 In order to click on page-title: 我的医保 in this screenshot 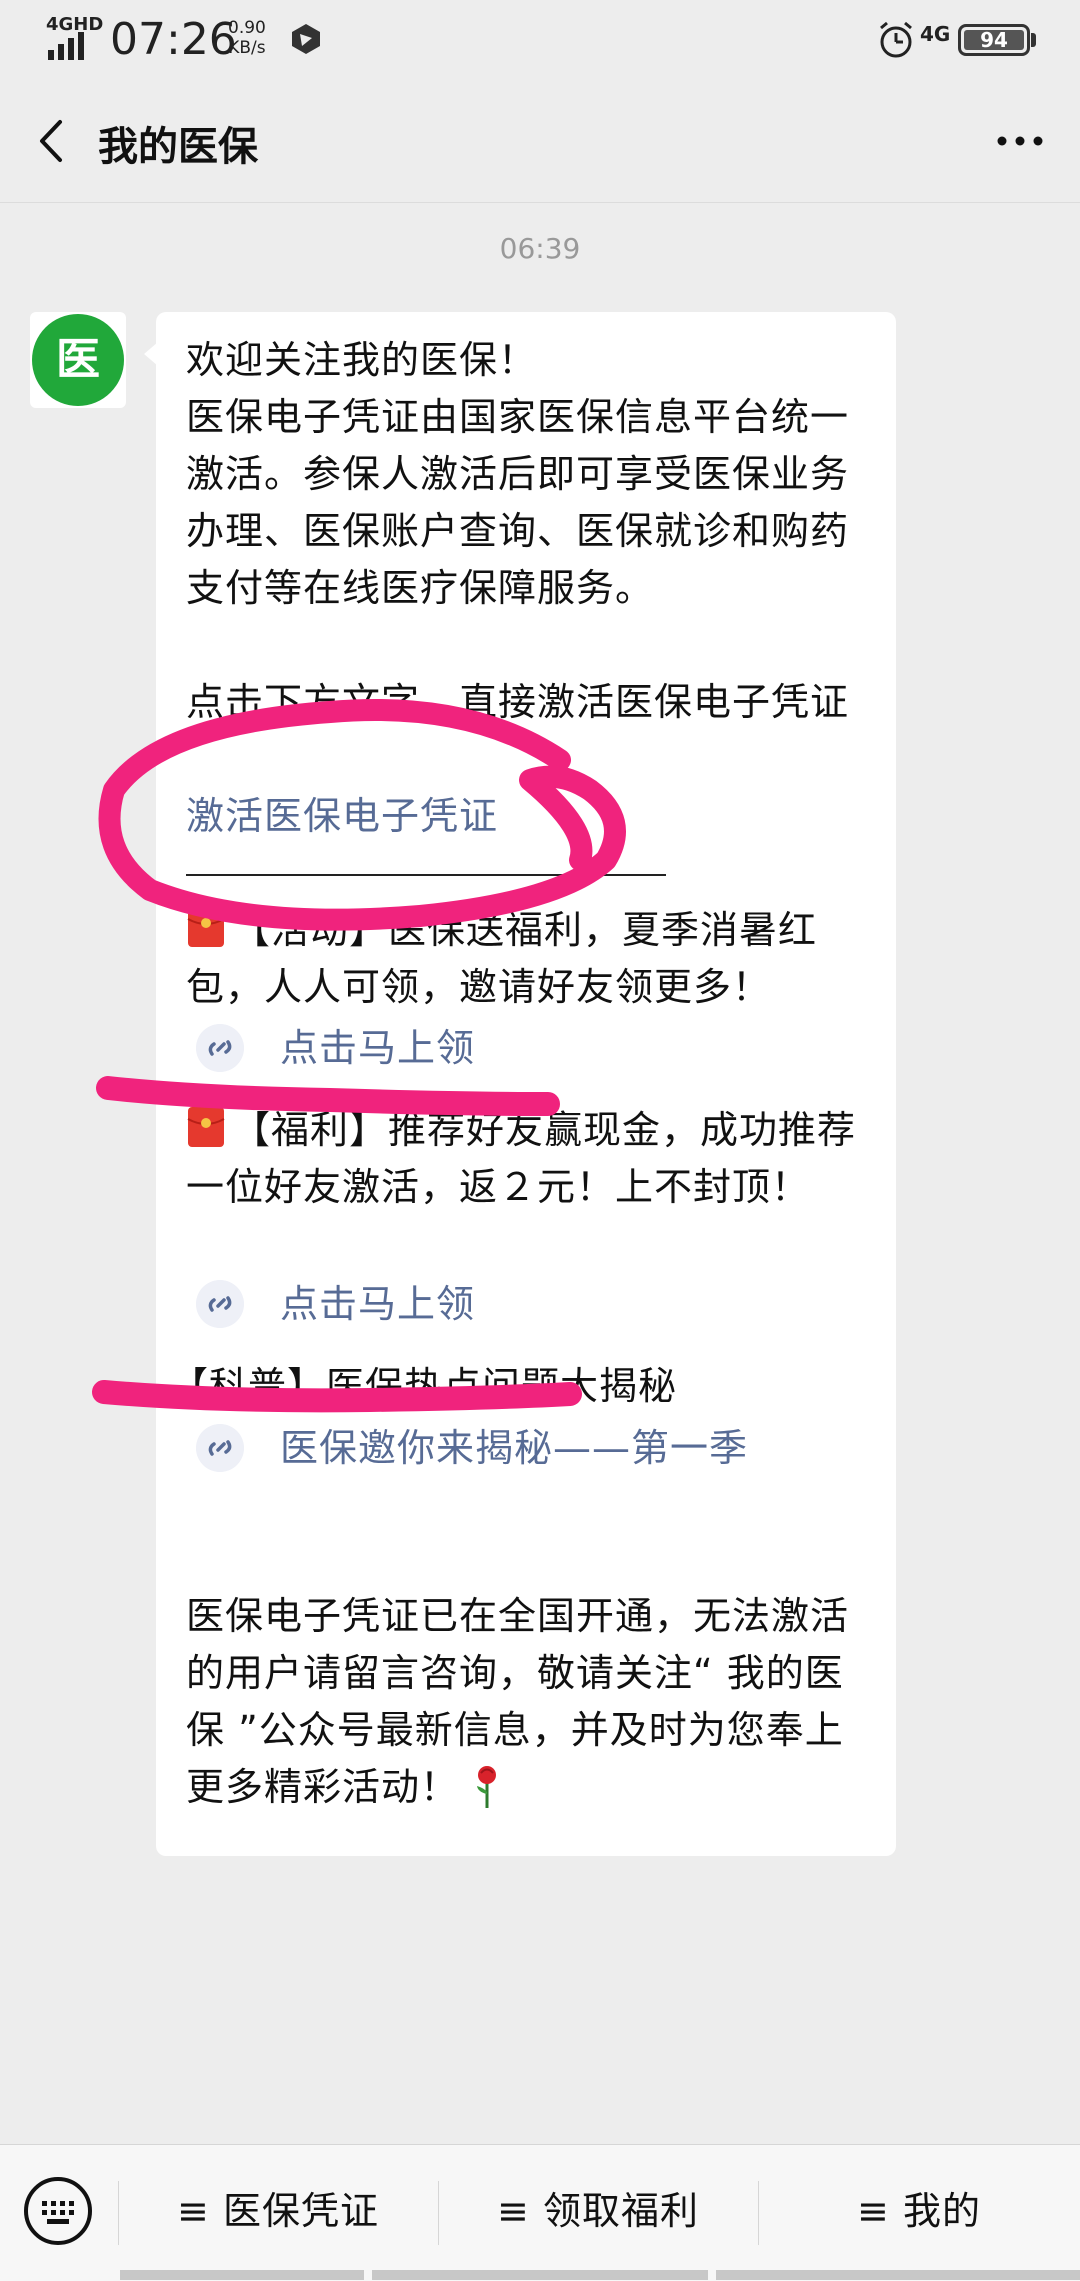, I will do `click(178, 147)`.